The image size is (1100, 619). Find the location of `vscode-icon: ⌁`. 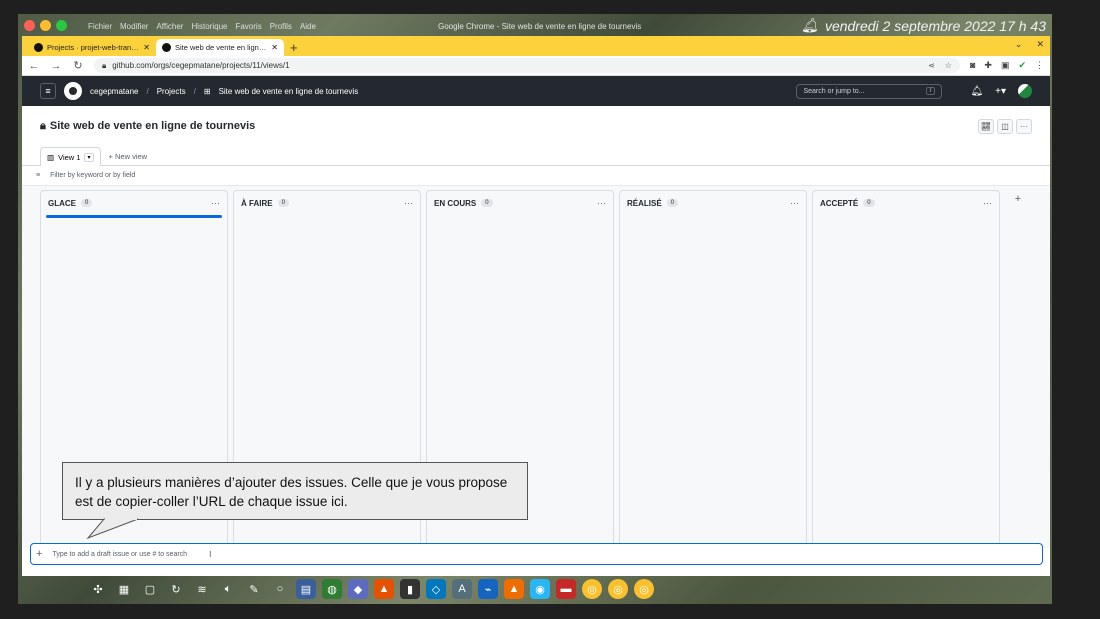

vscode-icon: ⌁ is located at coordinates (488, 589).